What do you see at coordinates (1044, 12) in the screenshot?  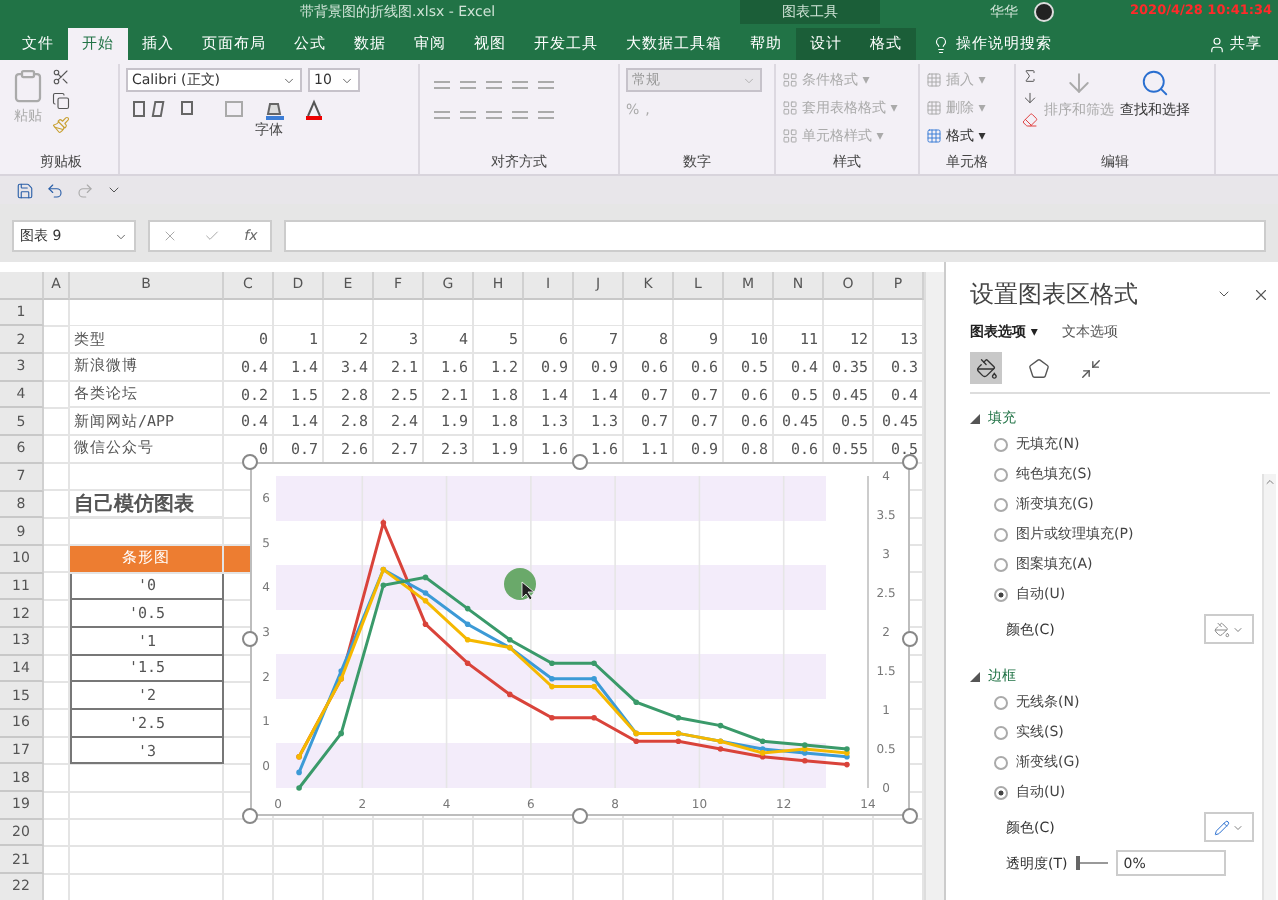 I see `avatar` at bounding box center [1044, 12].